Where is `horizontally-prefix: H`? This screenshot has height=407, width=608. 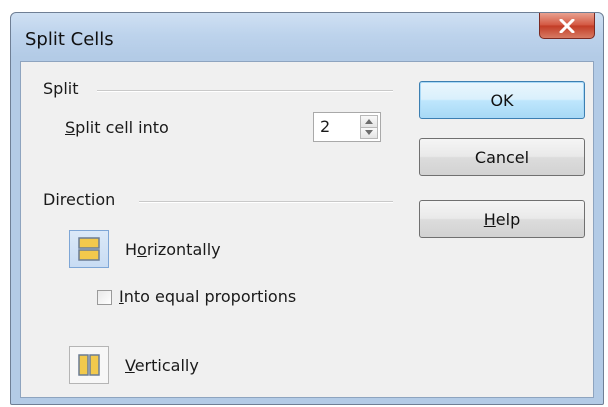 horizontally-prefix: H is located at coordinates (131, 249).